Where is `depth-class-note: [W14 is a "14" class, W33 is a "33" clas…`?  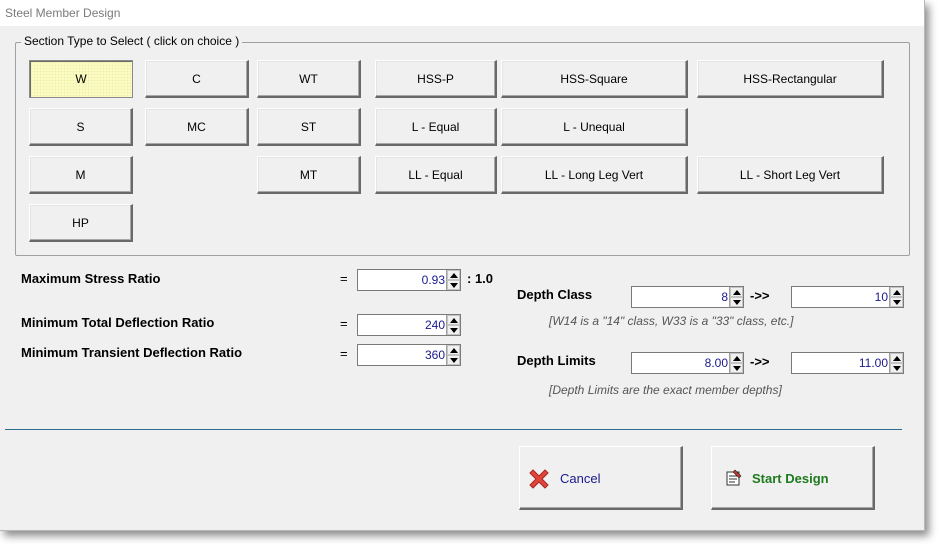 depth-class-note: [W14 is a "14" class, W33 is a "33" clas… is located at coordinates (671, 321).